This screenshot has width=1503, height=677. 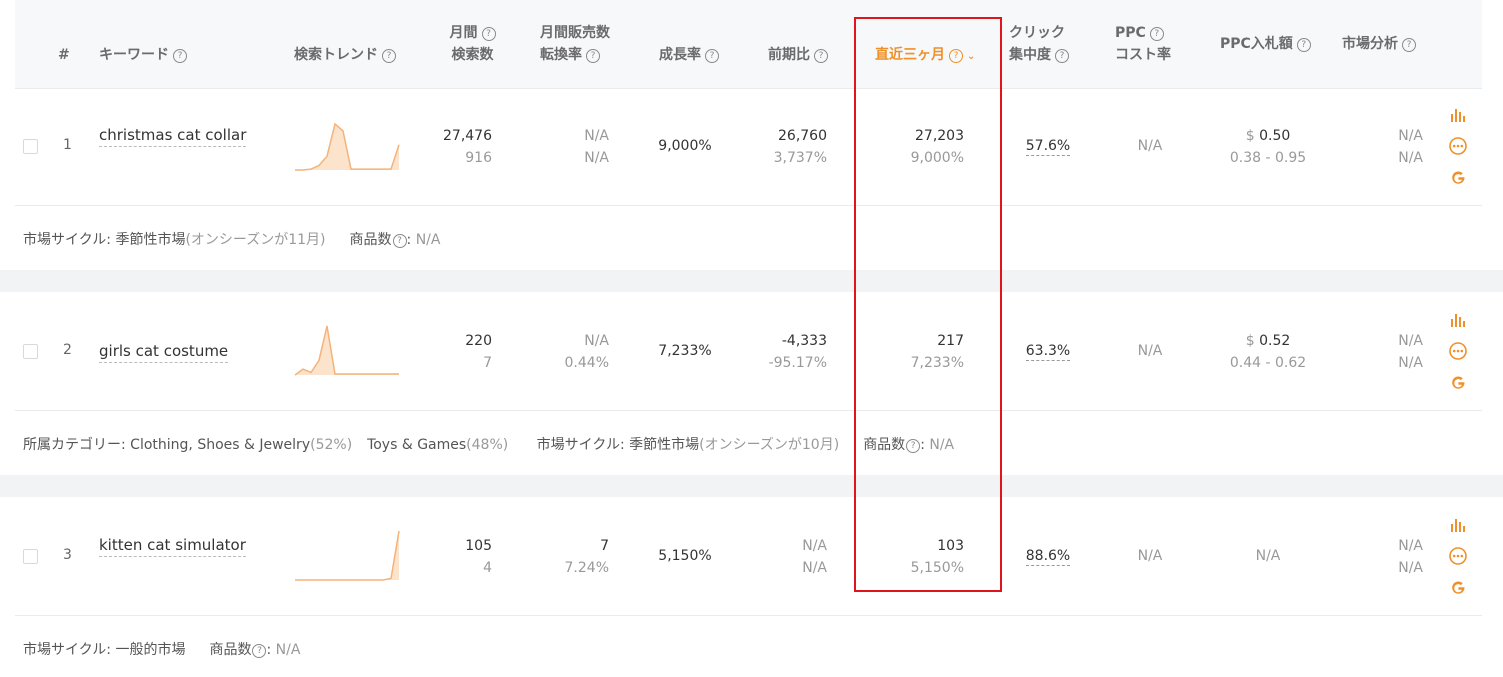 What do you see at coordinates (1265, 44) in the screenshot?
I see `col-ppc-bid-header: PPC入札額?` at bounding box center [1265, 44].